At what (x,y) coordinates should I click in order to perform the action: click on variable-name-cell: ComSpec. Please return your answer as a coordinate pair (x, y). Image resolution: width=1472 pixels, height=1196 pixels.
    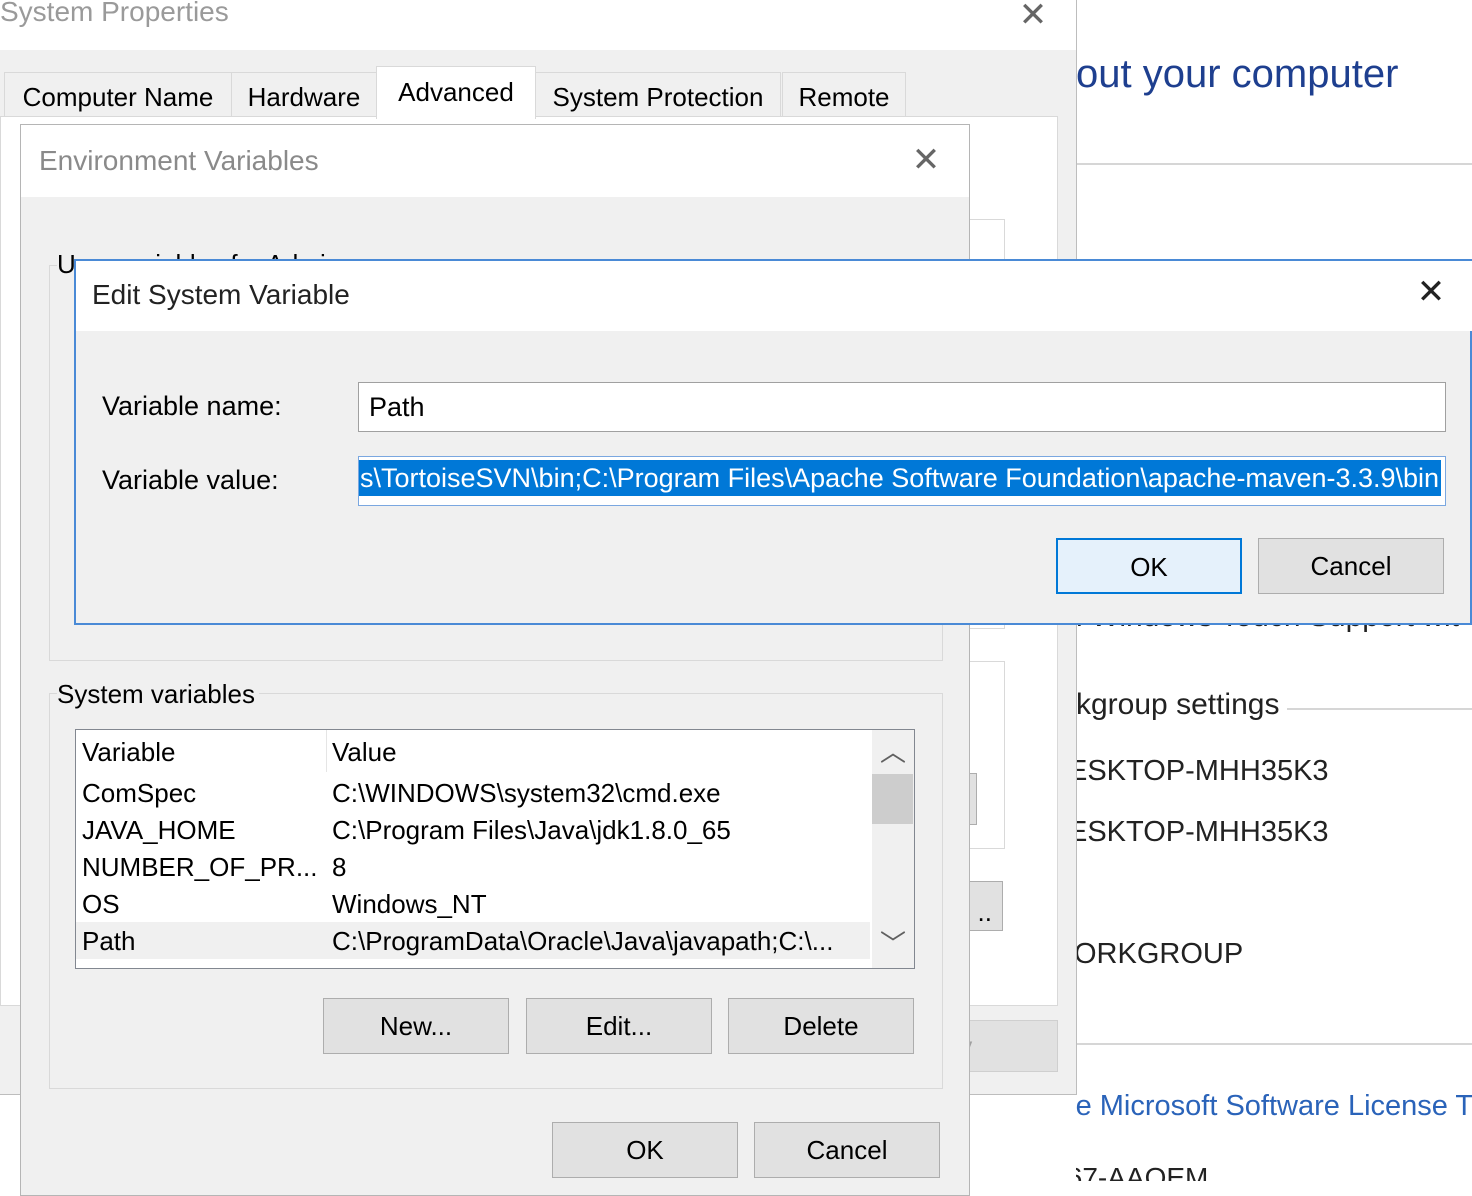
    Looking at the image, I should click on (139, 793).